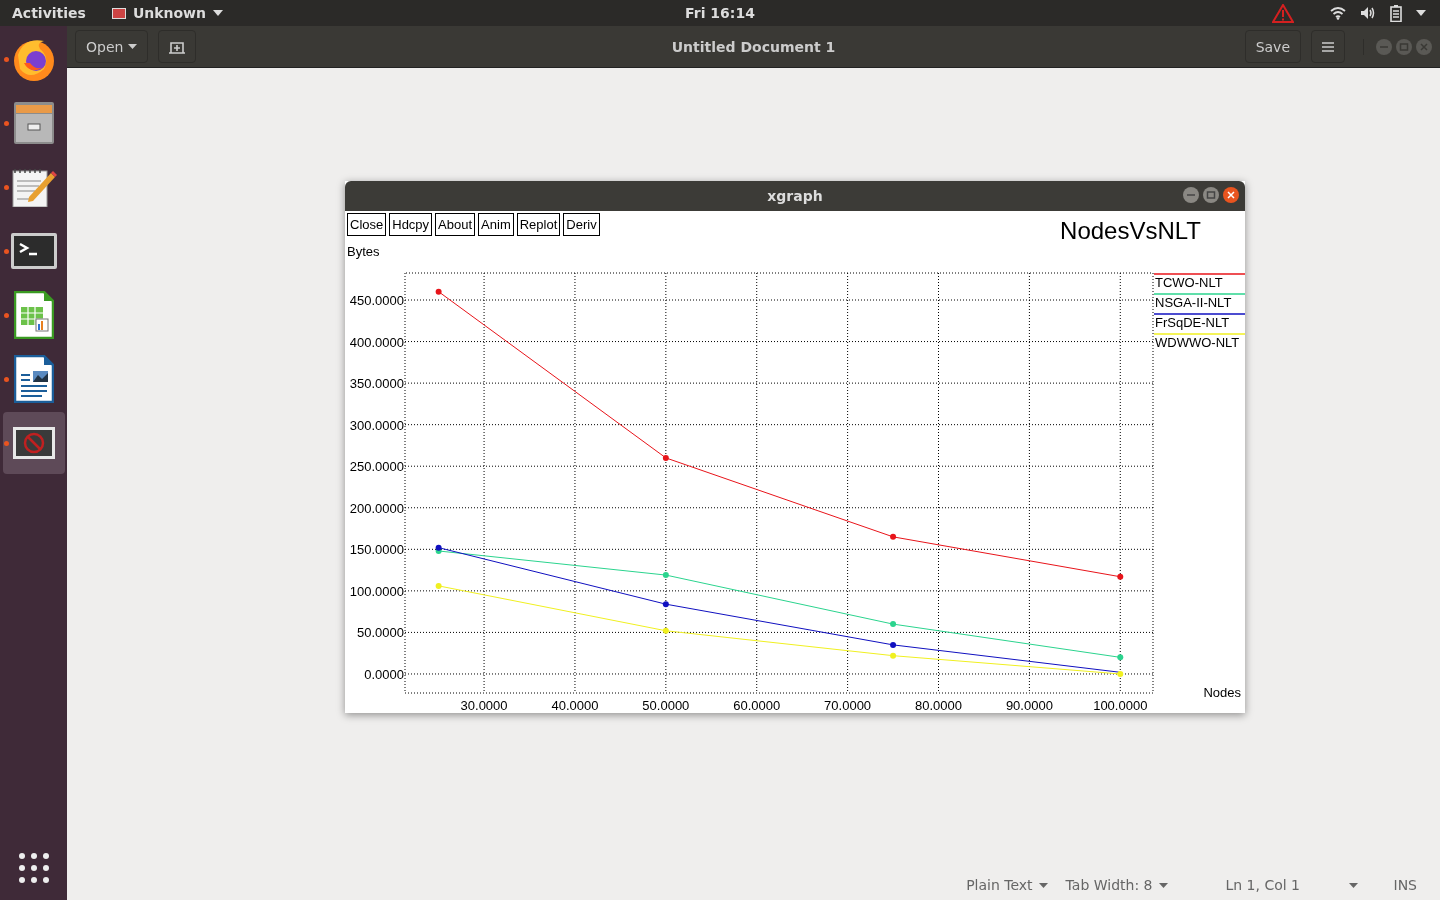 This screenshot has height=900, width=1440. What do you see at coordinates (938, 705) in the screenshot?
I see `tick-label: 80.0000` at bounding box center [938, 705].